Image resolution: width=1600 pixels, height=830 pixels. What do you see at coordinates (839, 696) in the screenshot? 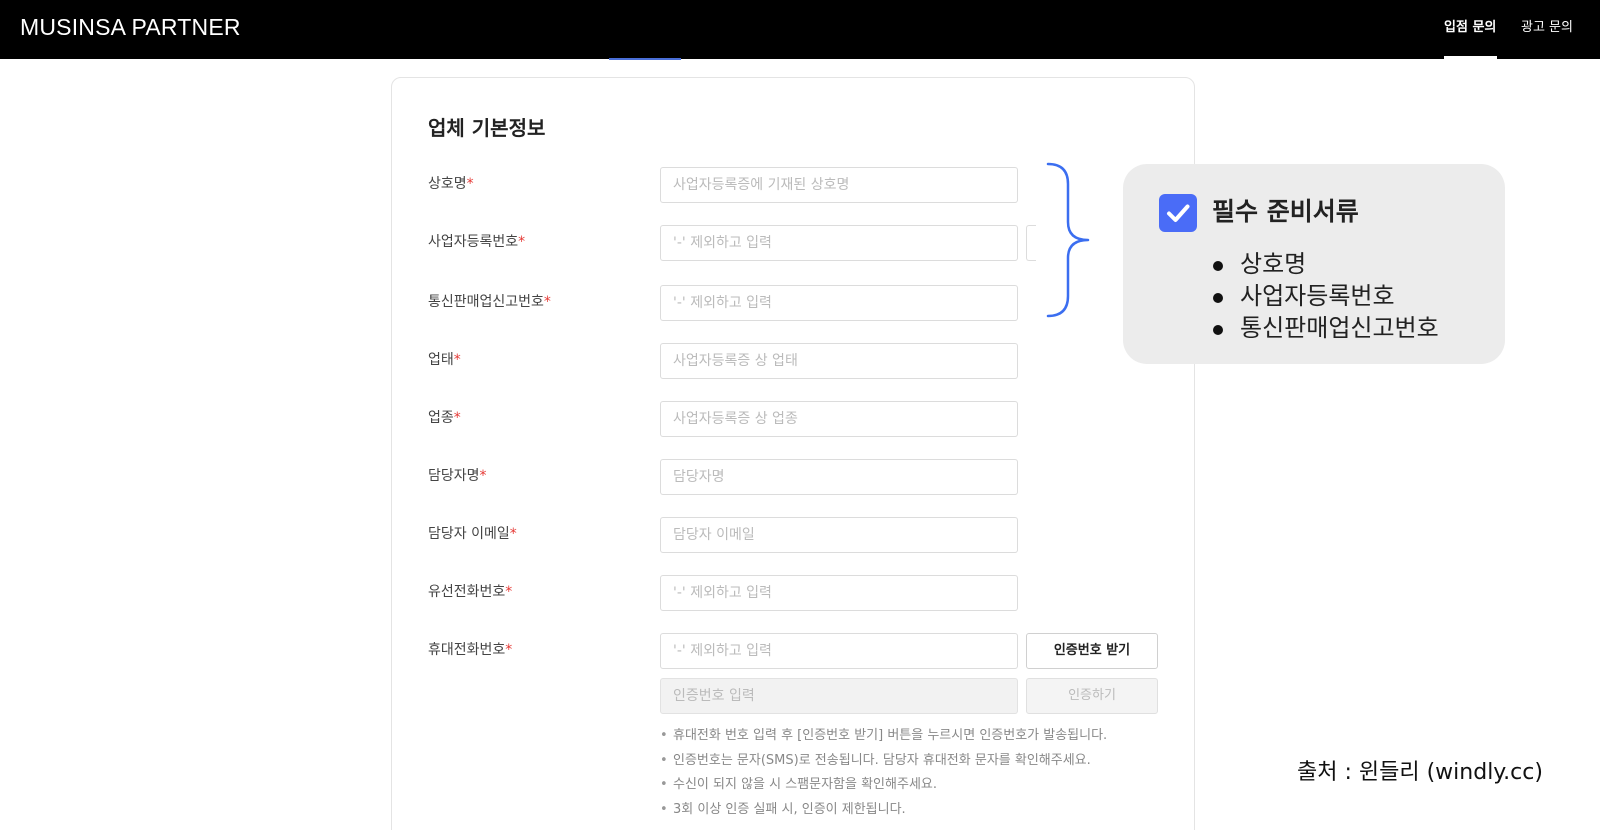
I see `verification-code-input: 인증번호 입력` at bounding box center [839, 696].